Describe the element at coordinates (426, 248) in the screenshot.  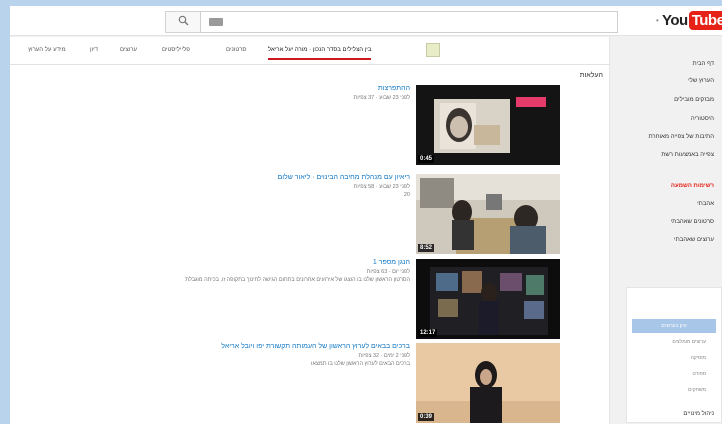
I see `video-duration: 8:52` at that location.